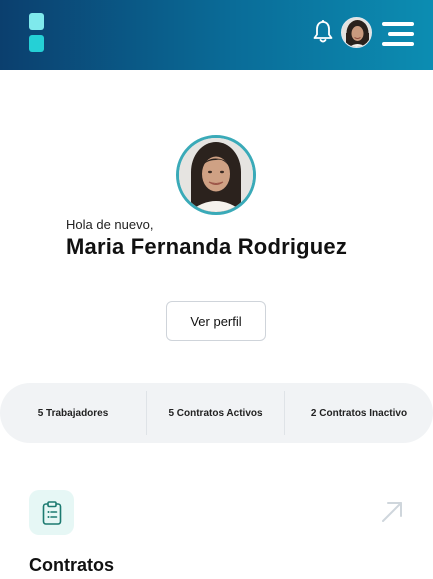 This screenshot has width=433, height=579. I want to click on hamburger-menu-icon, so click(398, 34).